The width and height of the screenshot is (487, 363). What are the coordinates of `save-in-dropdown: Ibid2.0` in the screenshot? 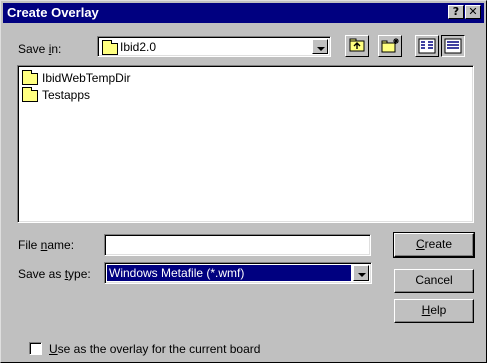 It's located at (214, 46).